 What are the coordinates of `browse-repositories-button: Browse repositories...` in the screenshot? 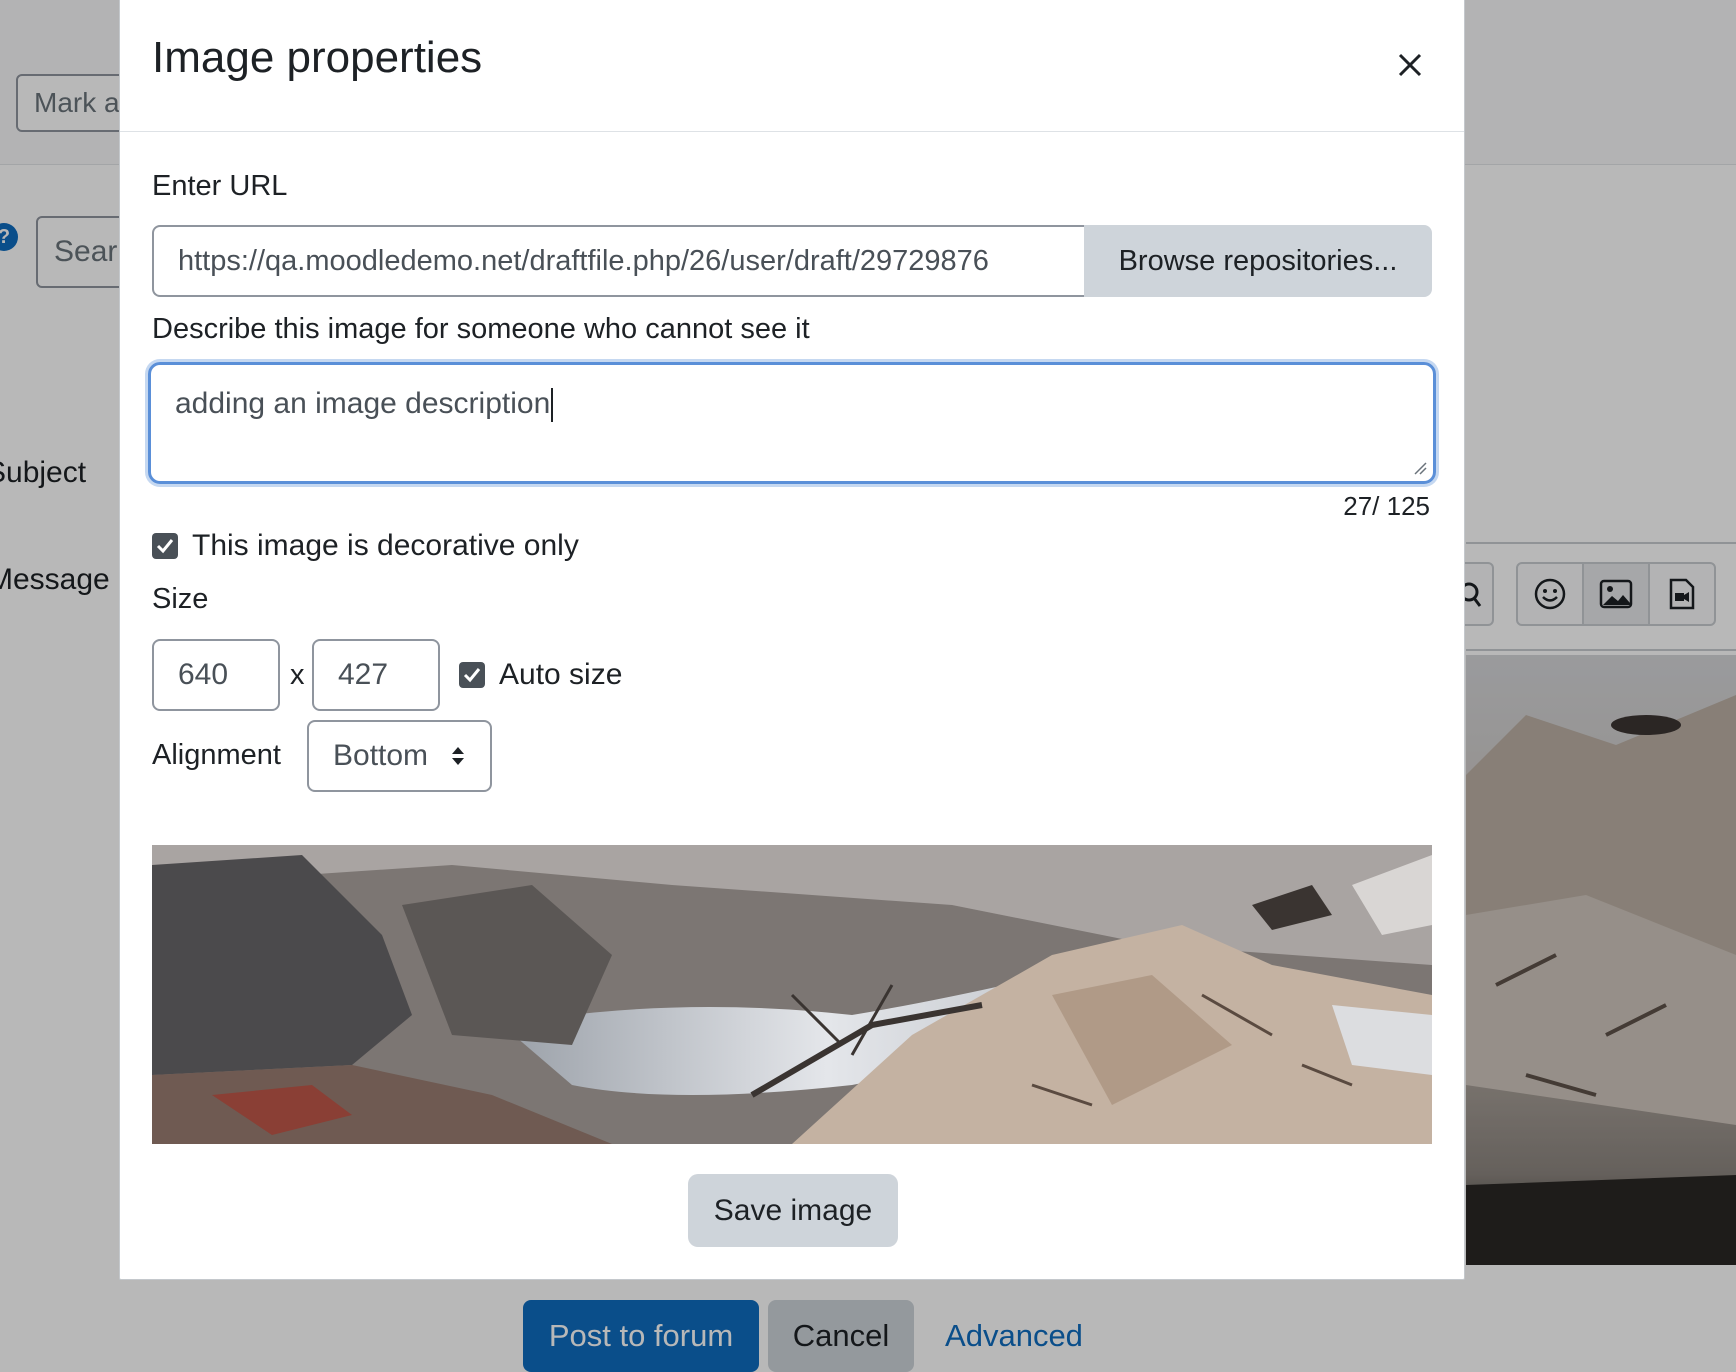 It's located at (1258, 261).